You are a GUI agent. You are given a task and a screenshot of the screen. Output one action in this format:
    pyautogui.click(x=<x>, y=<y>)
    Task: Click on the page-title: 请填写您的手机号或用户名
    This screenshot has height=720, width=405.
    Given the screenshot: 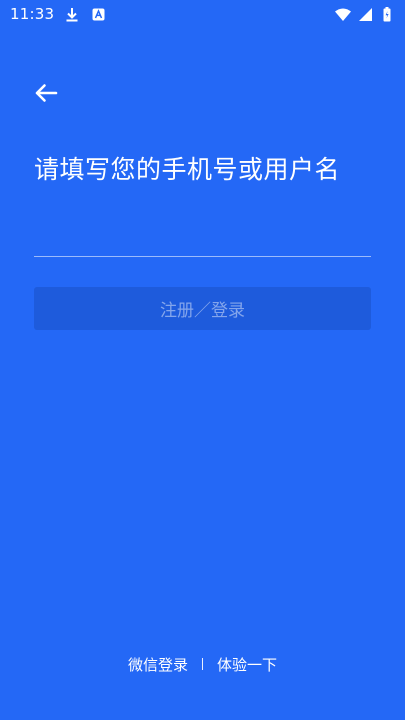 What is the action you would take?
    pyautogui.click(x=187, y=169)
    